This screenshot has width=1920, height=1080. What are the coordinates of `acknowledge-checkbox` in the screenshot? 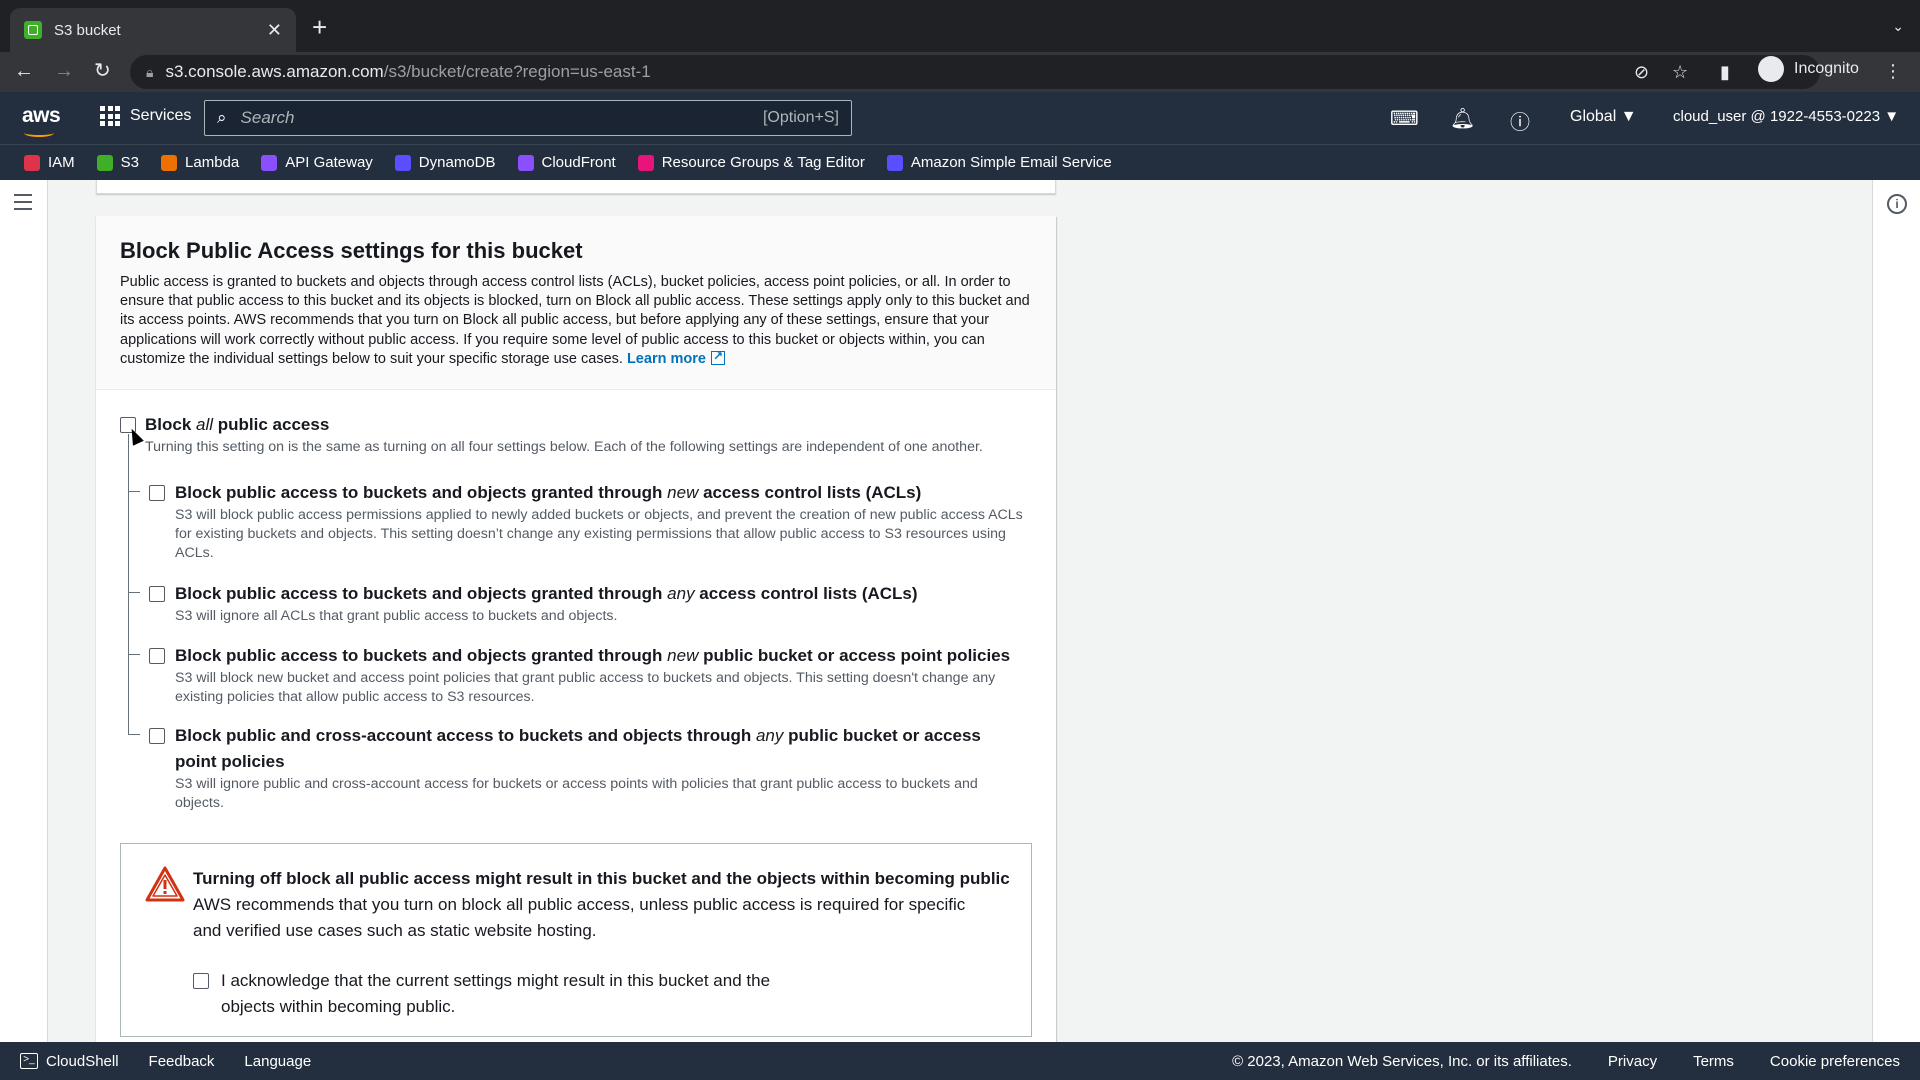 It's located at (201, 981).